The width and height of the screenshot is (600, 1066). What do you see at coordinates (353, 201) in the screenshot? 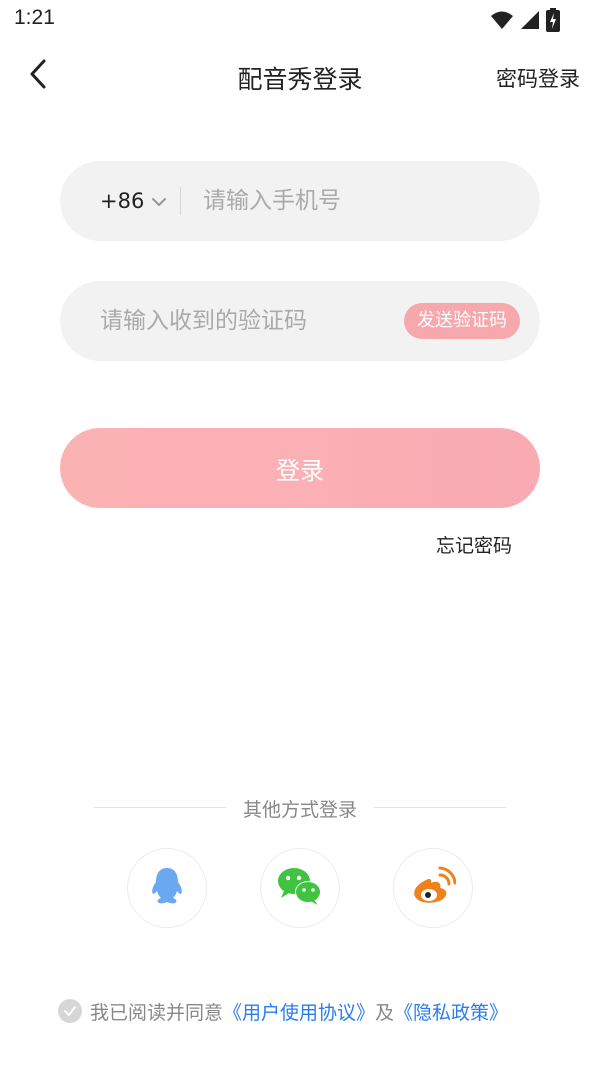
I see `phone-input` at bounding box center [353, 201].